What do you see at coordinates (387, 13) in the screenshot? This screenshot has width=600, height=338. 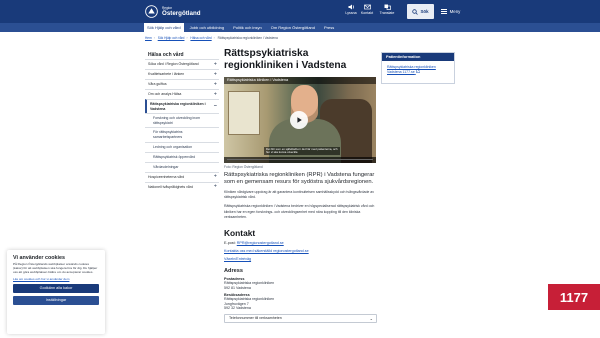 I see `translate-label: Translate` at bounding box center [387, 13].